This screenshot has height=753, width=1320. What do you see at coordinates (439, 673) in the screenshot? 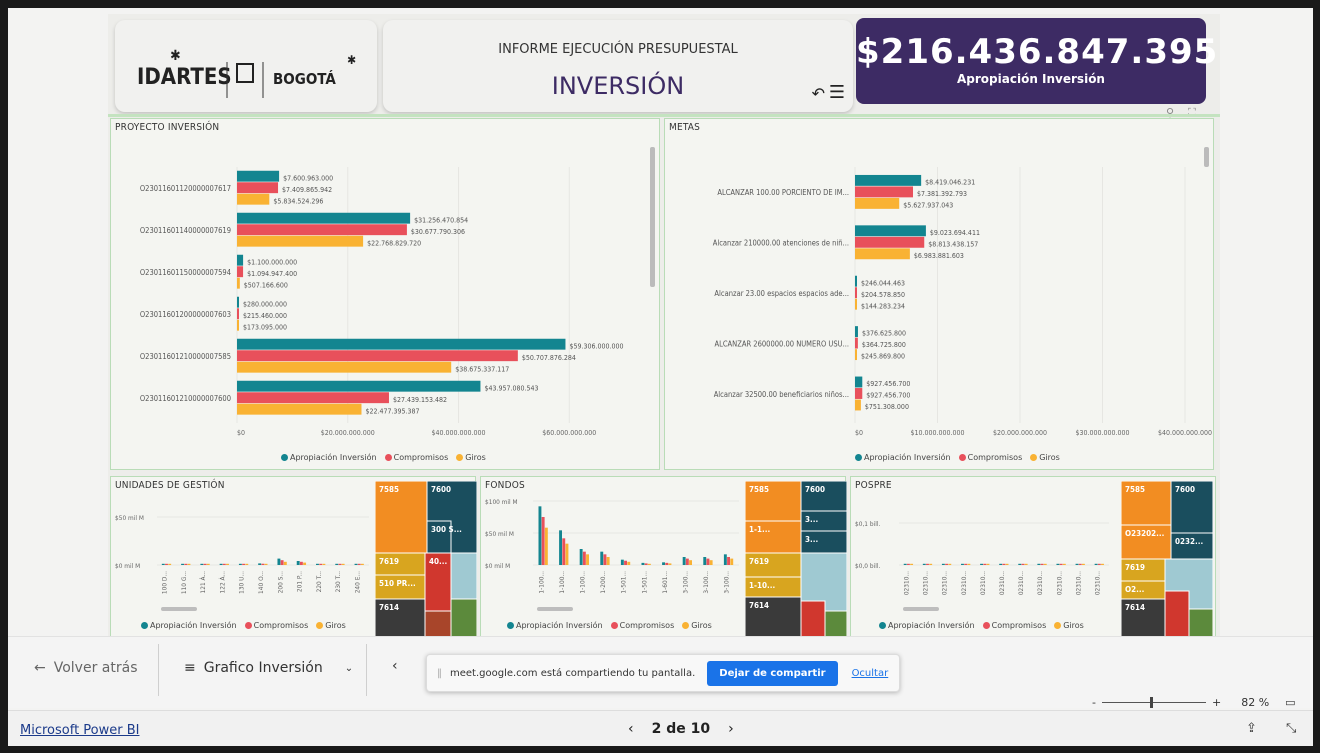
I see `drag-handle-icon: ‖` at bounding box center [439, 673].